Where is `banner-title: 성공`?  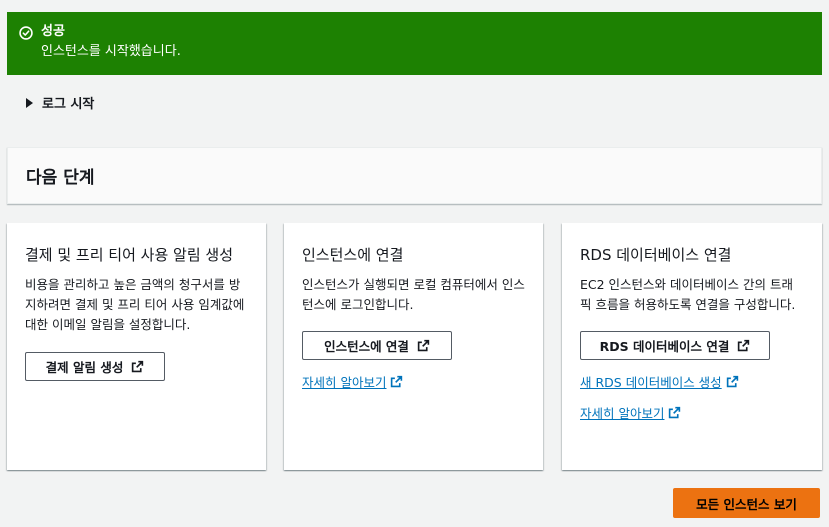
banner-title: 성공 is located at coordinates (53, 31).